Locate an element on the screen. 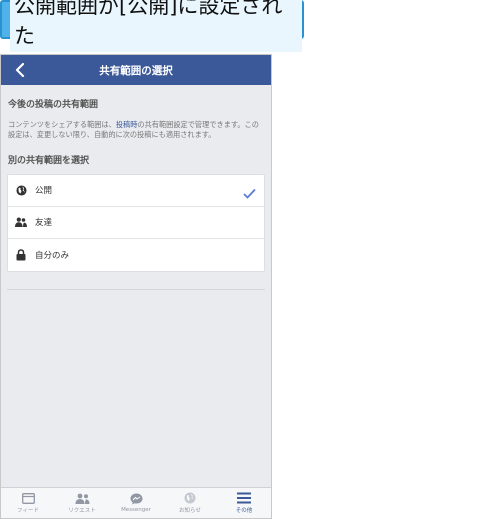 The image size is (480, 519). notifications-icon is located at coordinates (190, 498).